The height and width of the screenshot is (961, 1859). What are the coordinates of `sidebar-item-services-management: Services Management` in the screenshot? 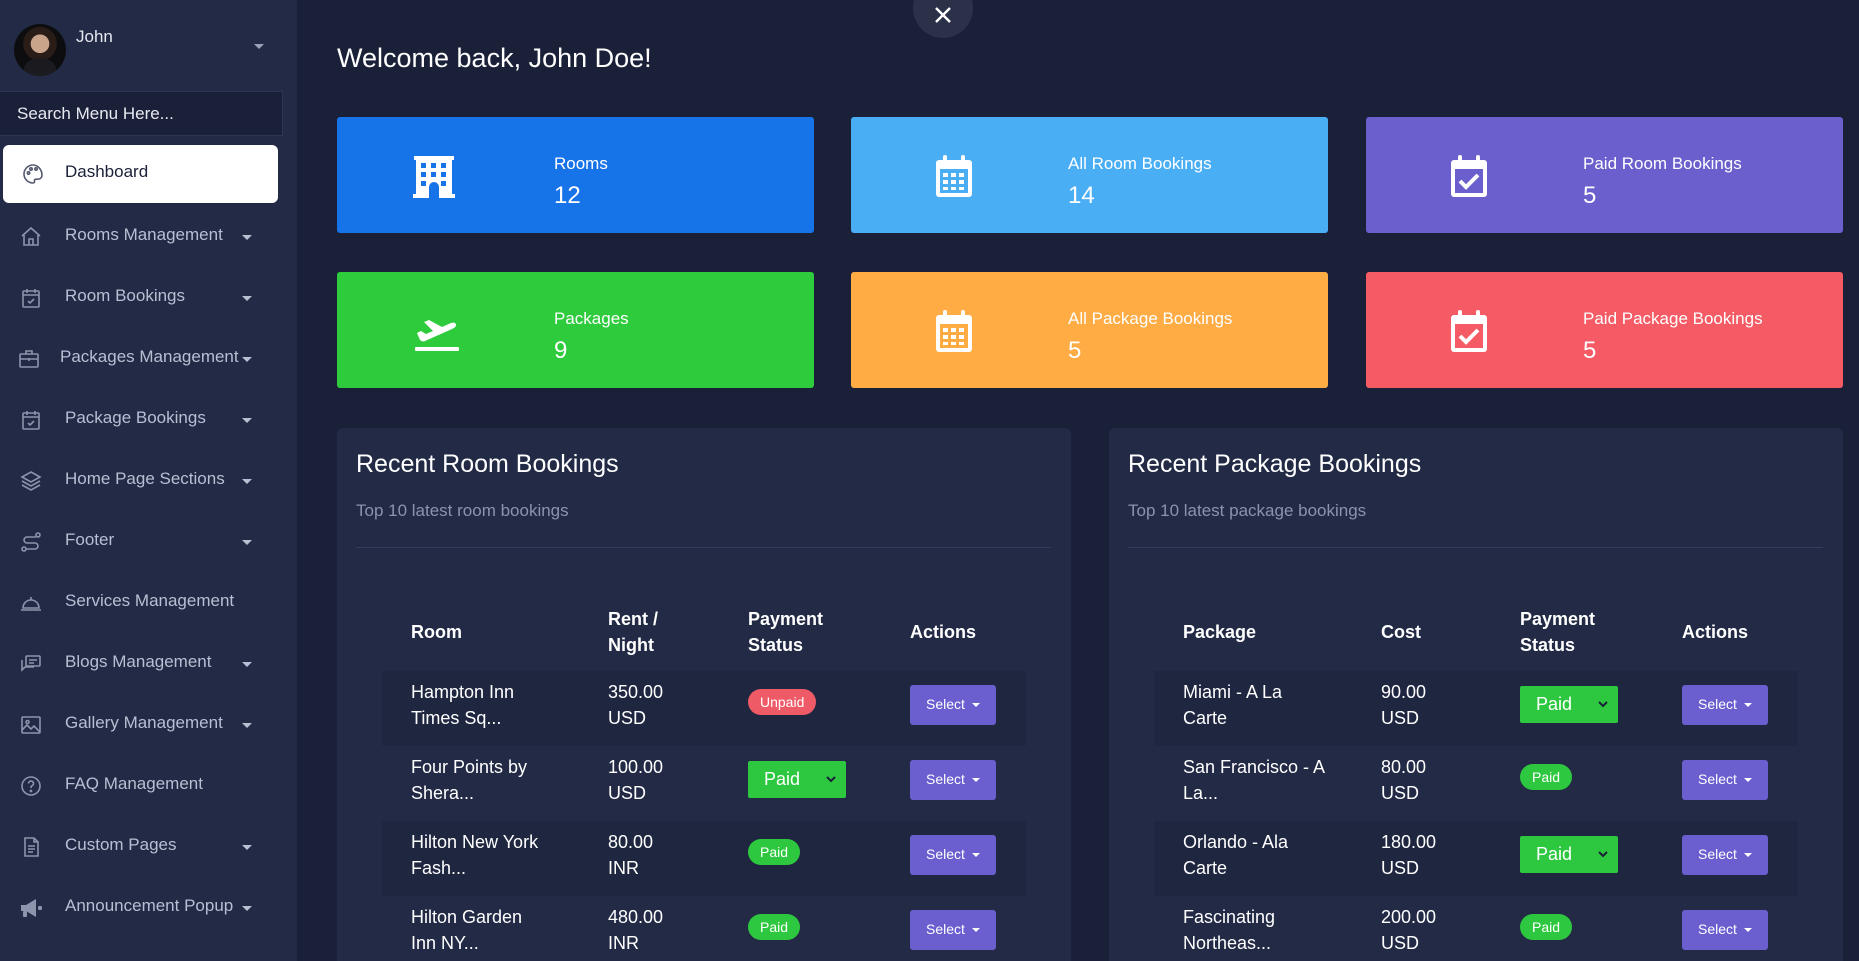 It's located at (148, 602).